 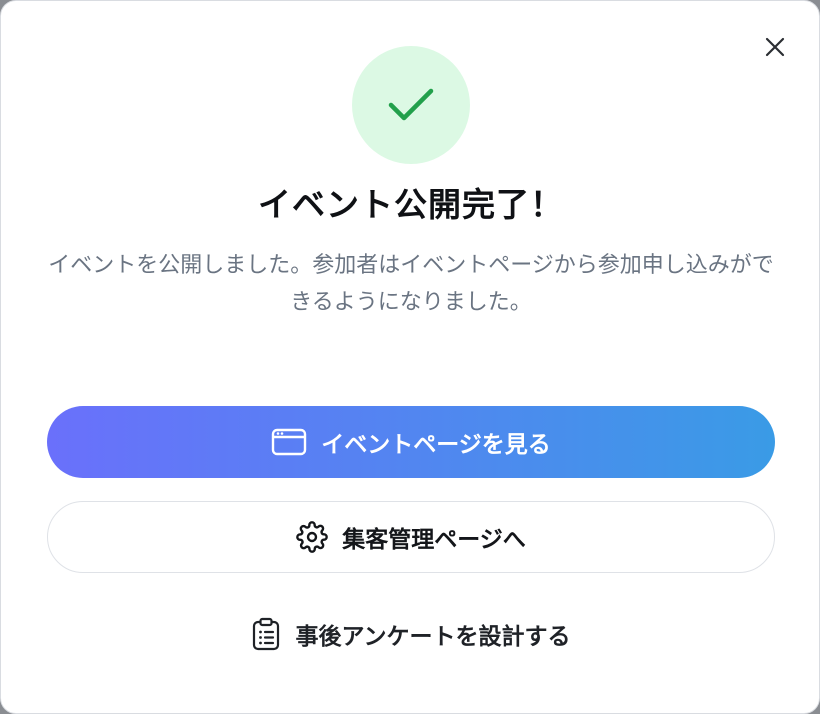 I want to click on browser-window-icon, so click(x=289, y=442).